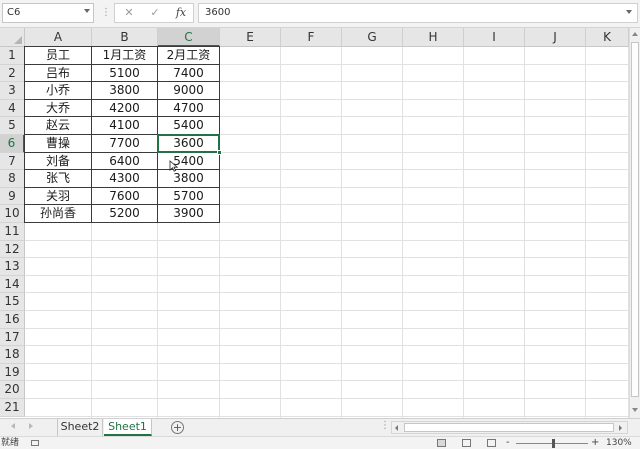 The height and width of the screenshot is (449, 640). Describe the element at coordinates (125, 161) in the screenshot. I see `table-cell: 6400` at that location.